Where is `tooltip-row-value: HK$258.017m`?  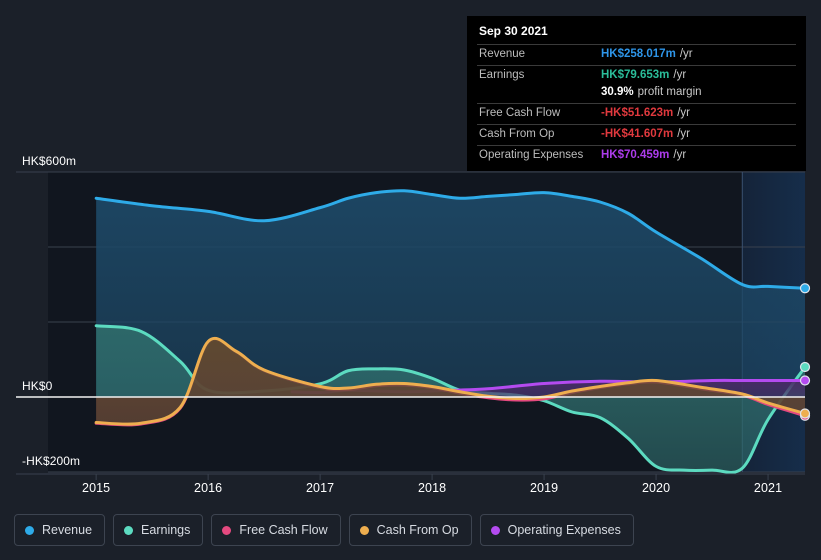
tooltip-row-value: HK$258.017m is located at coordinates (638, 54).